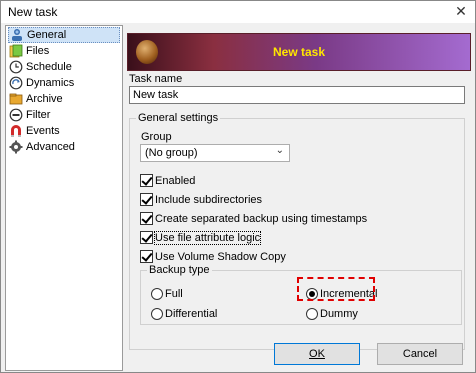 The image size is (476, 373). Describe the element at coordinates (215, 153) in the screenshot. I see `group-dropdown: (No group) ⌄` at that location.